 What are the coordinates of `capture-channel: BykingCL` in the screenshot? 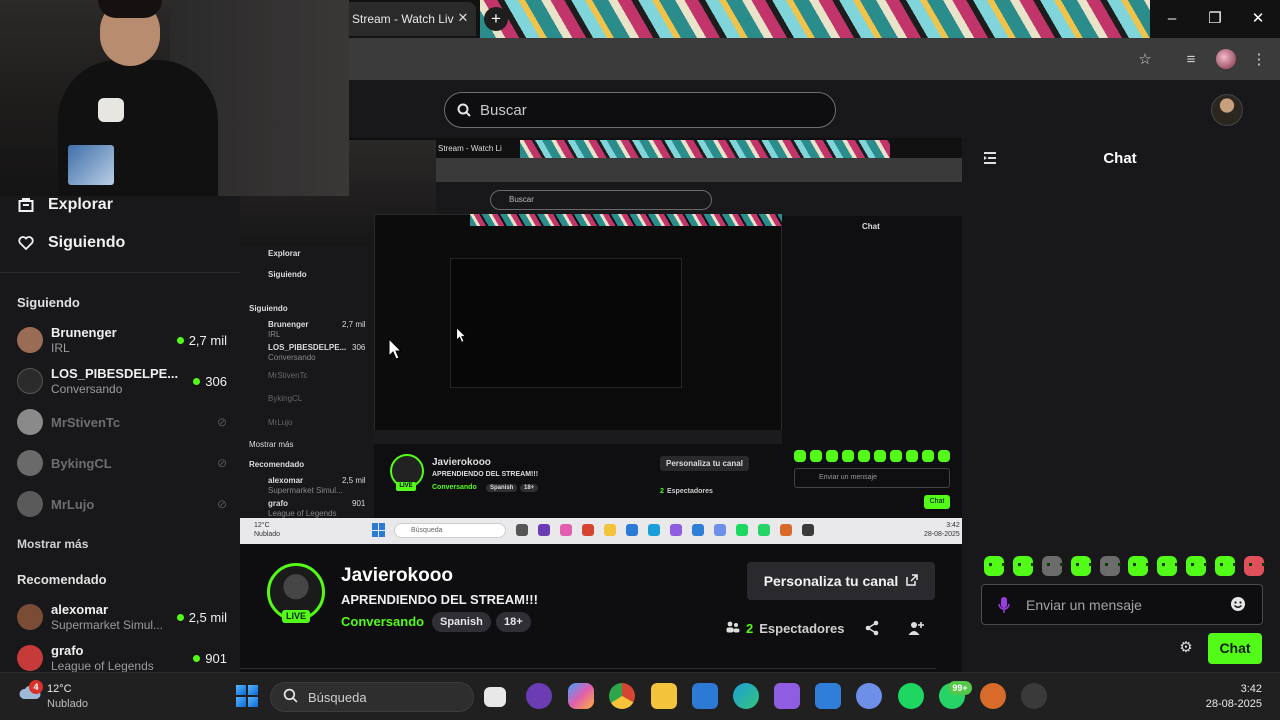 It's located at (285, 398).